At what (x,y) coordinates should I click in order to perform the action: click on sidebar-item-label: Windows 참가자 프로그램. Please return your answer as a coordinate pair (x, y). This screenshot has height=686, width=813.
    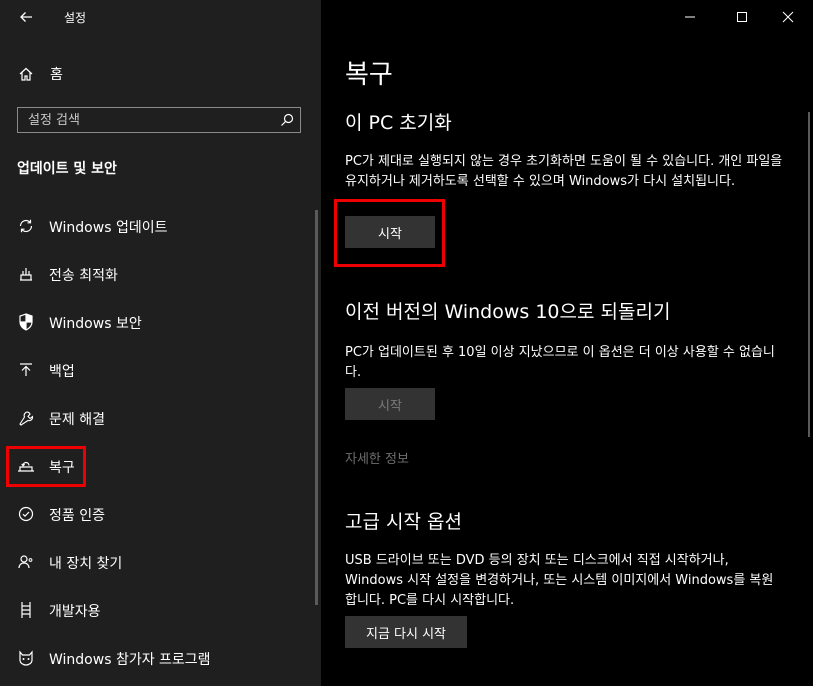
    Looking at the image, I should click on (130, 660).